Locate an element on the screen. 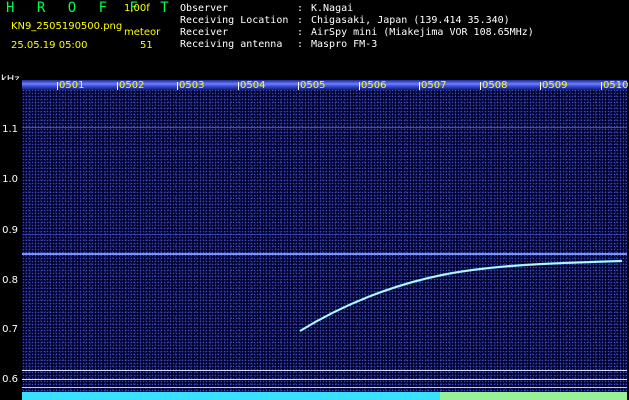  y-label: 0.7 is located at coordinates (10, 329).